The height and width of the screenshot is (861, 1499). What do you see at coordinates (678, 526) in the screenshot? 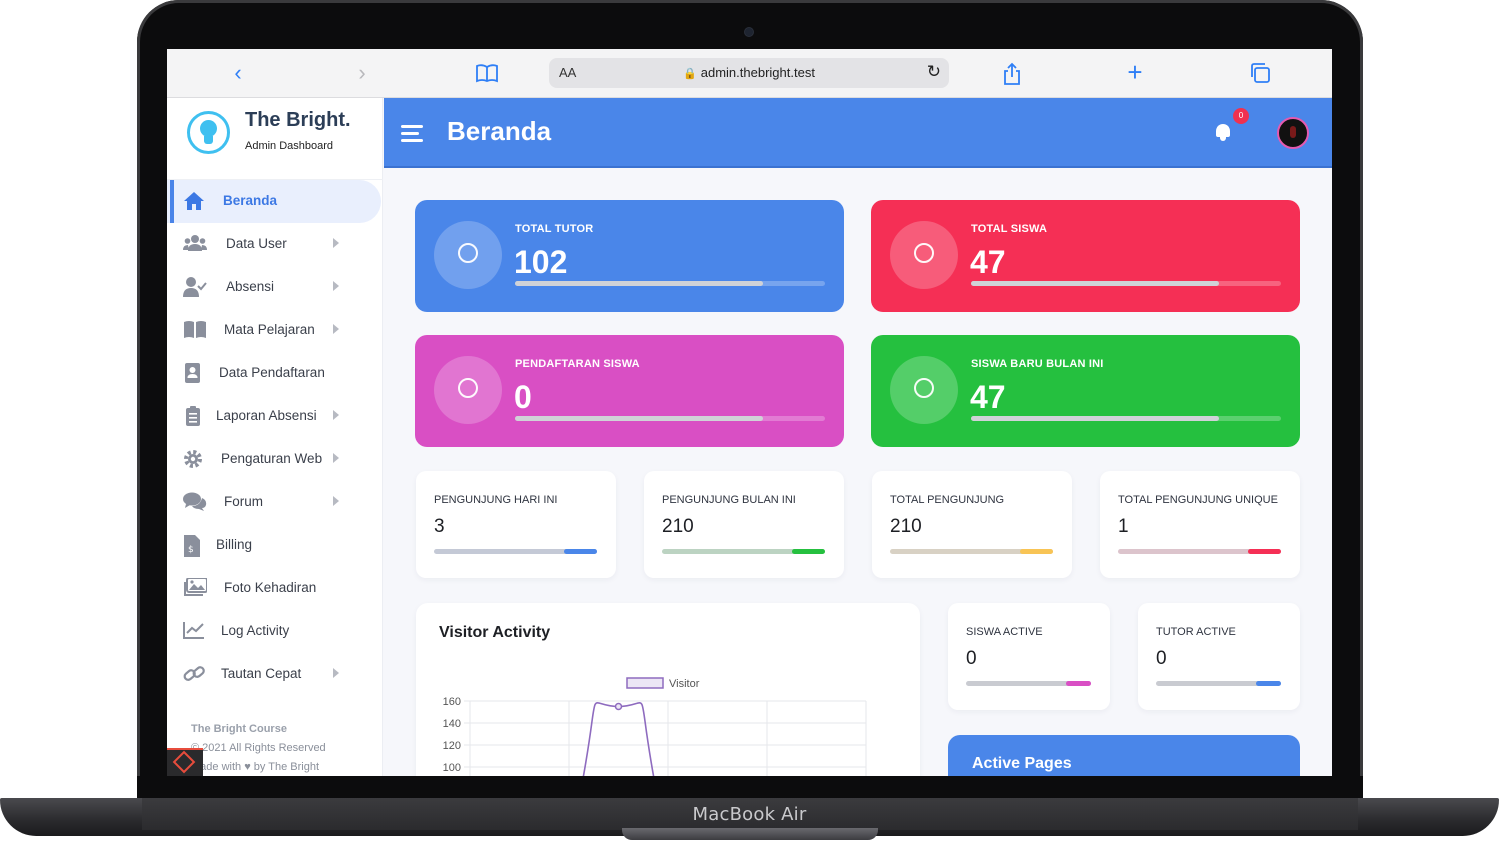
I see `visitor-value: 210` at bounding box center [678, 526].